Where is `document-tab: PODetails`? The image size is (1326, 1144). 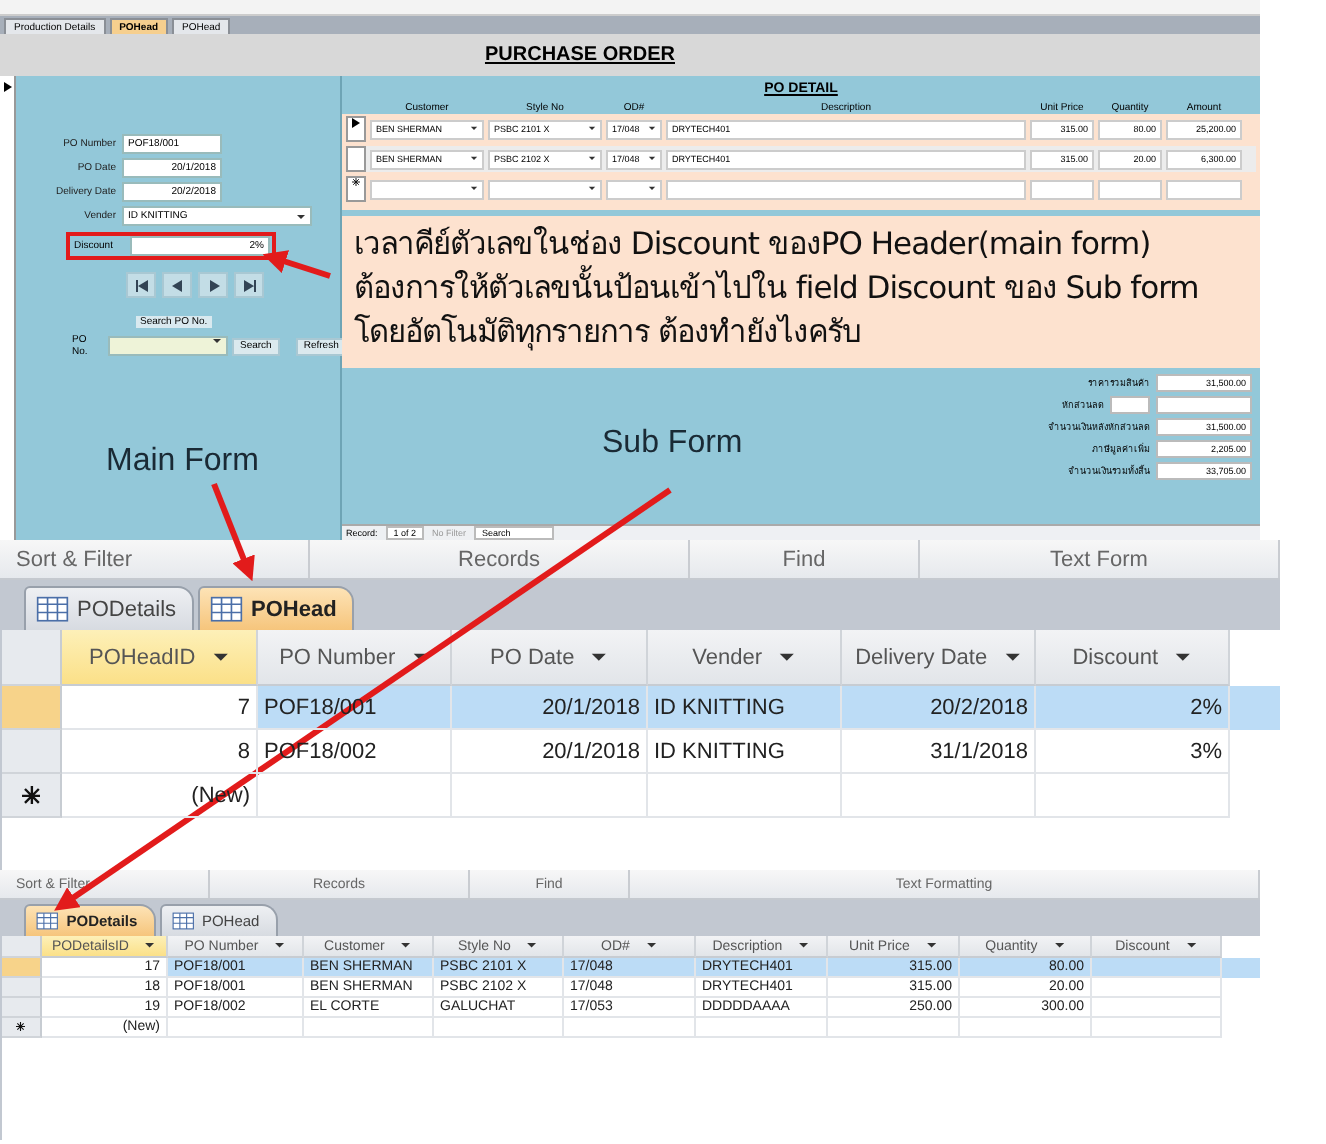 document-tab: PODetails is located at coordinates (109, 608).